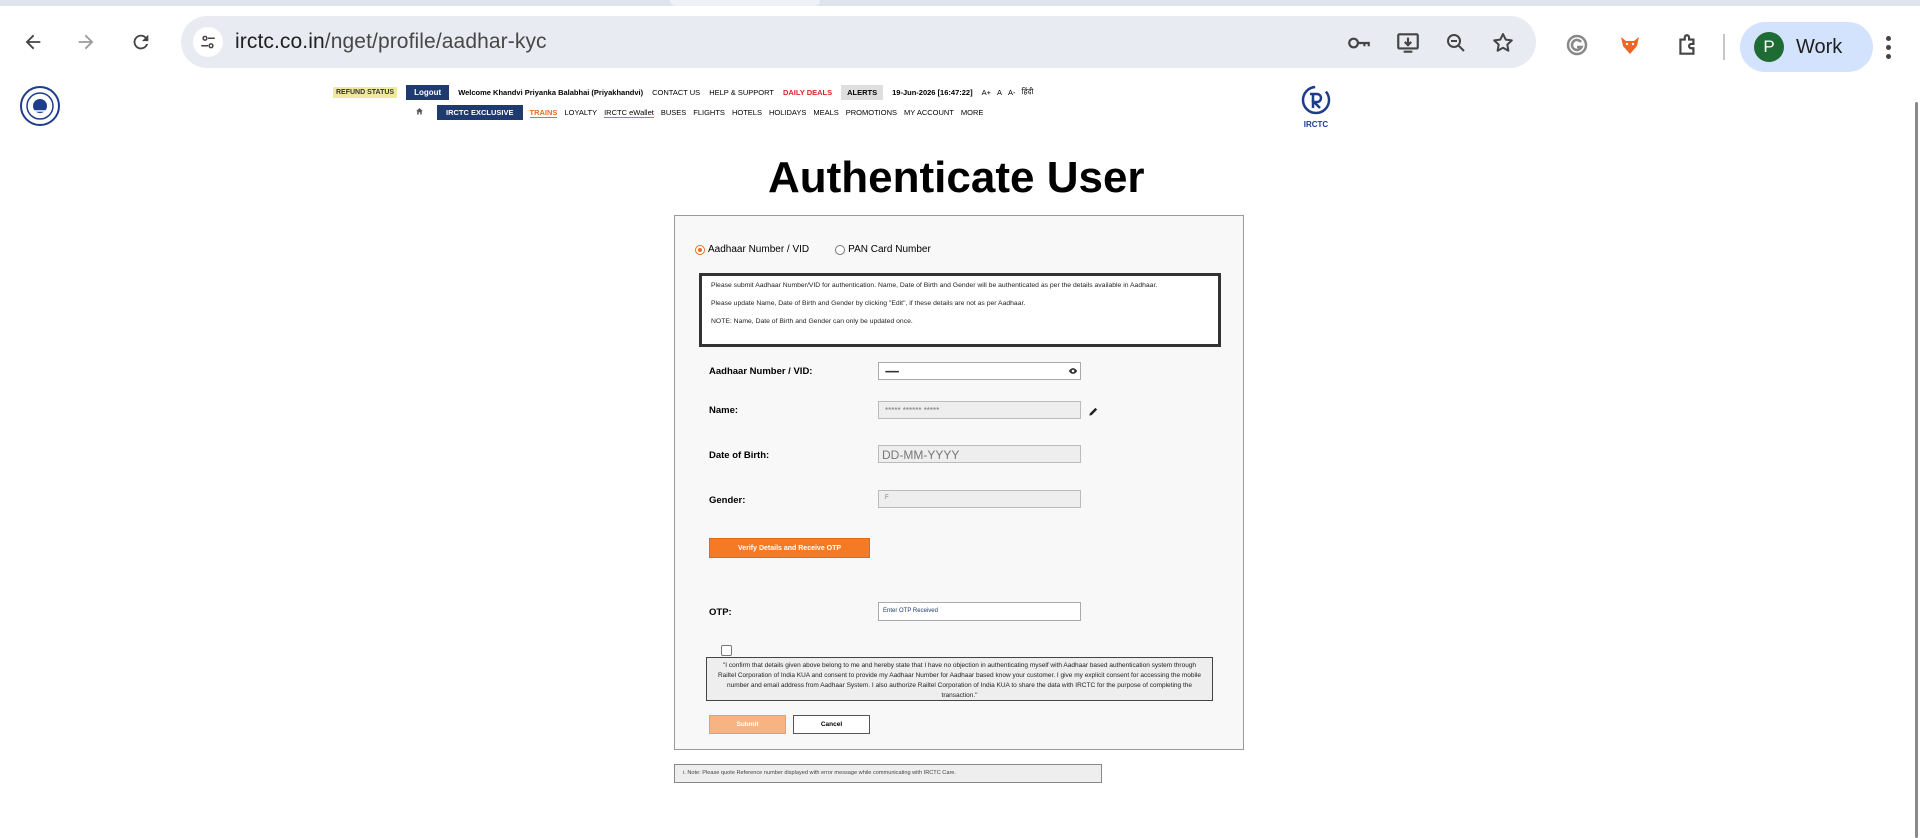 The width and height of the screenshot is (1920, 838). Describe the element at coordinates (1028, 92) in the screenshot. I see `hindi-language-link: हिंदी` at that location.